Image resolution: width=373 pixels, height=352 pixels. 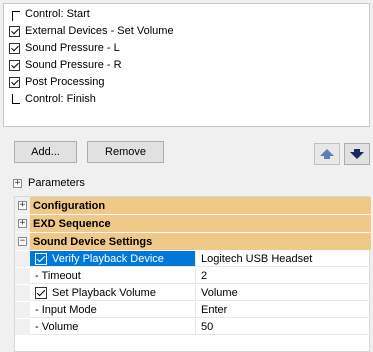 I want to click on parameters-label: Parameters, so click(x=56, y=183).